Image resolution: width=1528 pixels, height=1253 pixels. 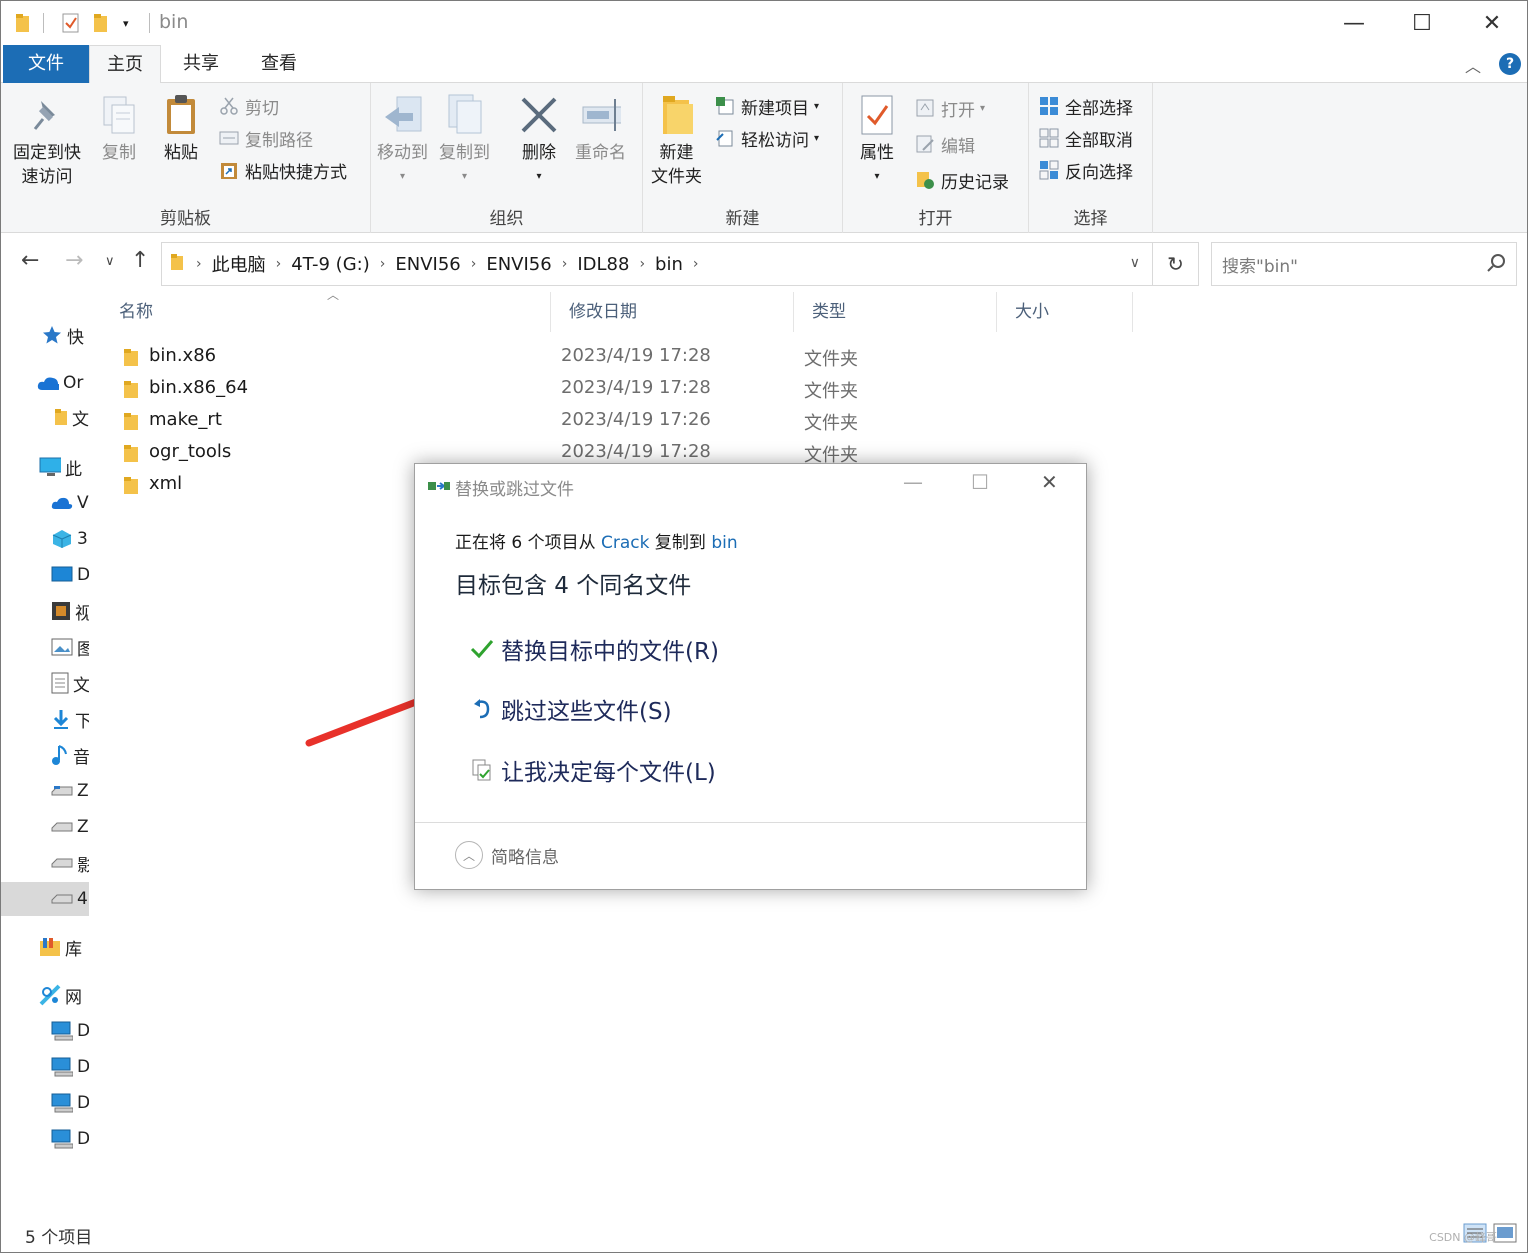 I want to click on nav-item-documents: 文, so click(x=45, y=683).